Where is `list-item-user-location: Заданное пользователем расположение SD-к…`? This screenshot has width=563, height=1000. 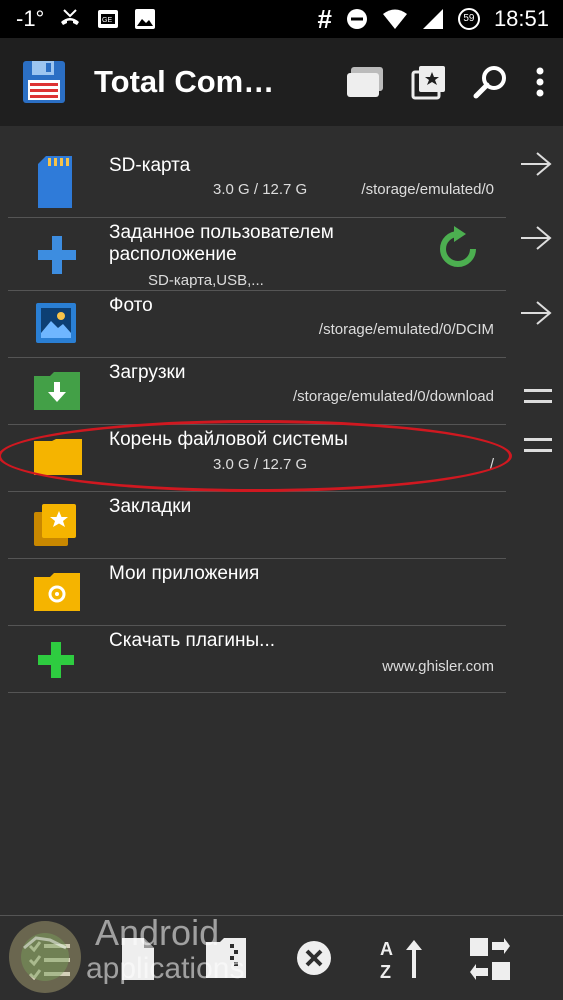
list-item-user-location: Заданное пользователем расположение SD-к… is located at coordinates (281, 254).